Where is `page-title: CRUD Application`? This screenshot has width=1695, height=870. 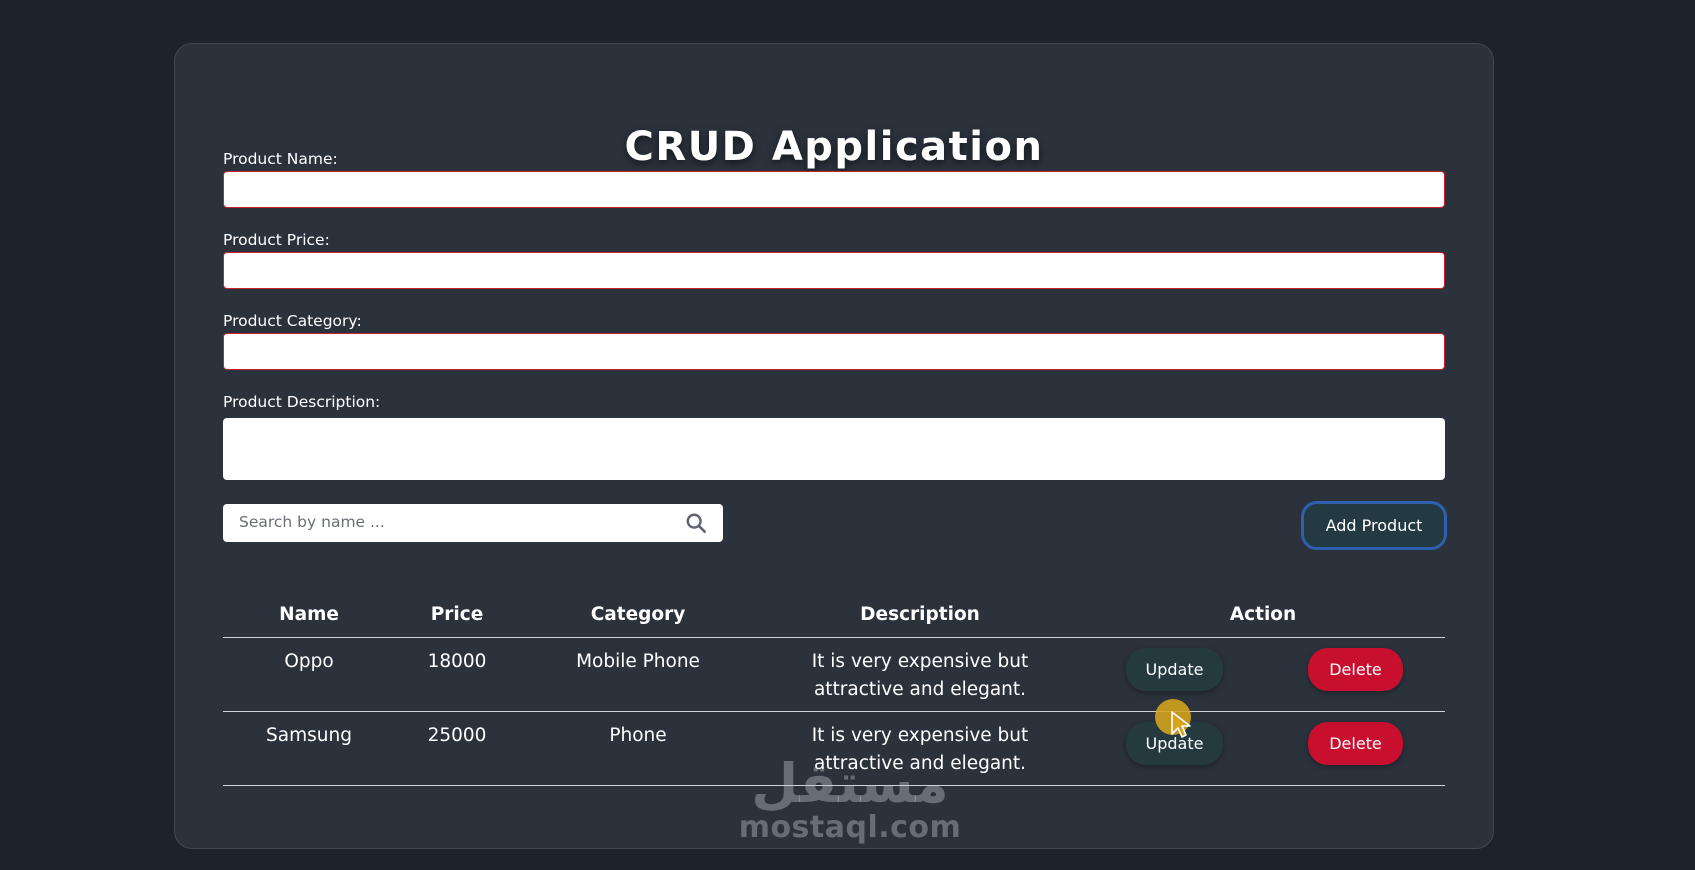 page-title: CRUD Application is located at coordinates (834, 147).